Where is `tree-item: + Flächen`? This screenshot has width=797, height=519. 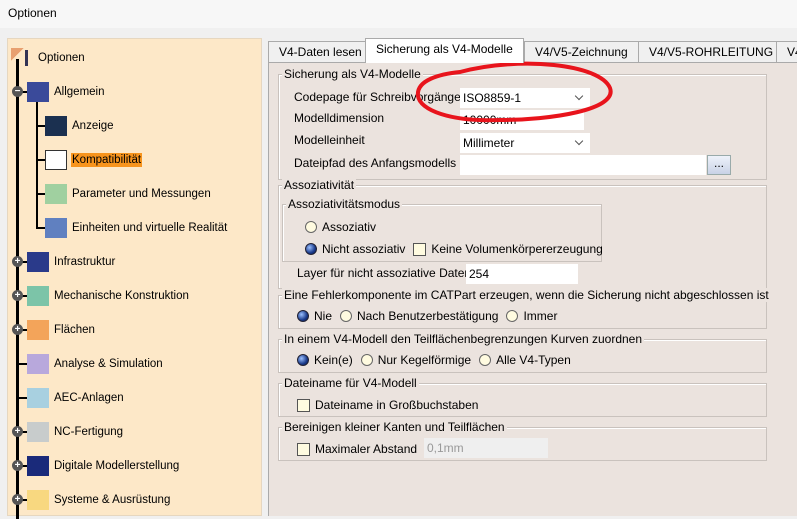
tree-item: + Flächen is located at coordinates (54, 330).